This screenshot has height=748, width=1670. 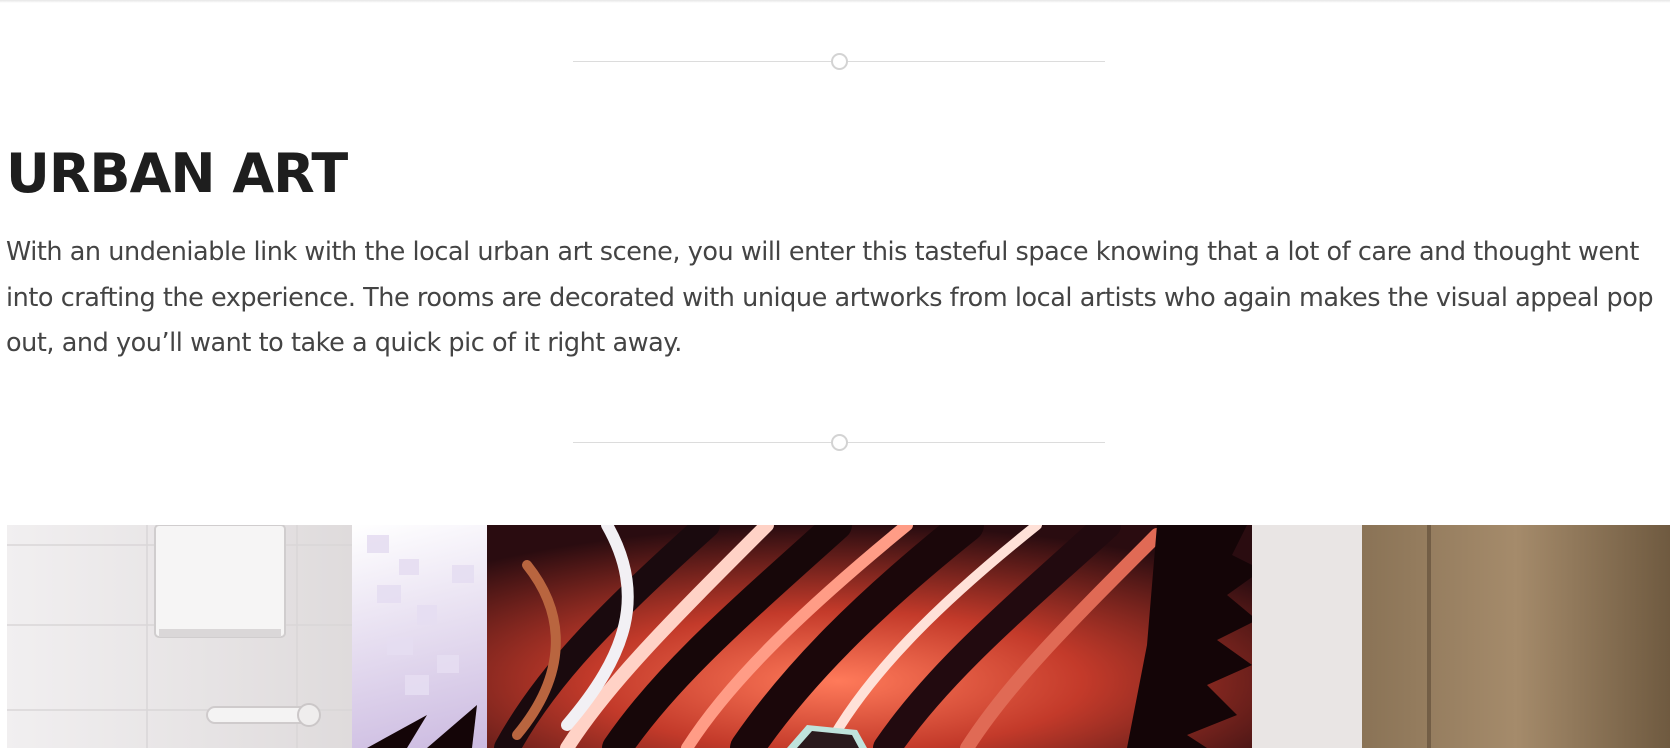 What do you see at coordinates (177, 173) in the screenshot?
I see `section-title: URBAN ART` at bounding box center [177, 173].